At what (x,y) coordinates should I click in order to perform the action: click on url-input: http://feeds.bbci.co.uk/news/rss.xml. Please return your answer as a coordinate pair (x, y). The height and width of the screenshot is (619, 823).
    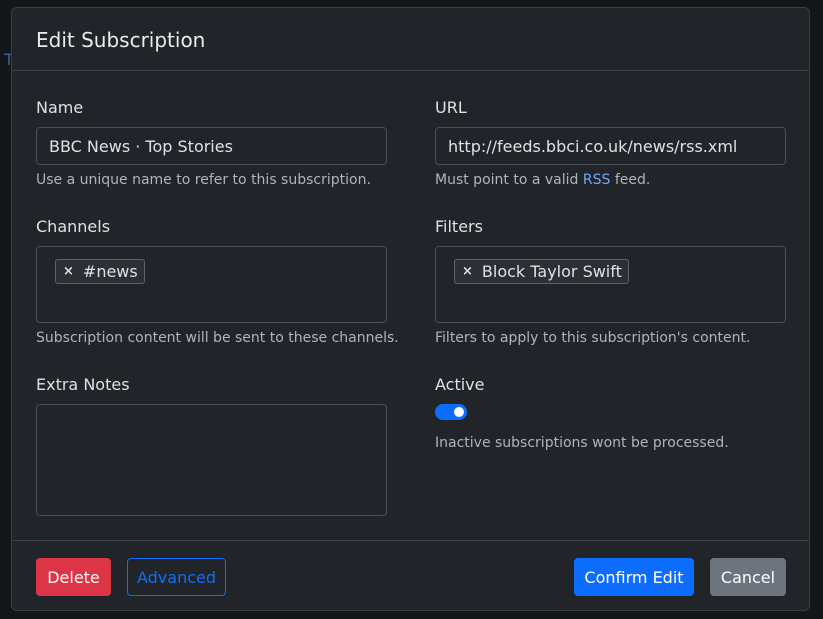
    Looking at the image, I should click on (610, 146).